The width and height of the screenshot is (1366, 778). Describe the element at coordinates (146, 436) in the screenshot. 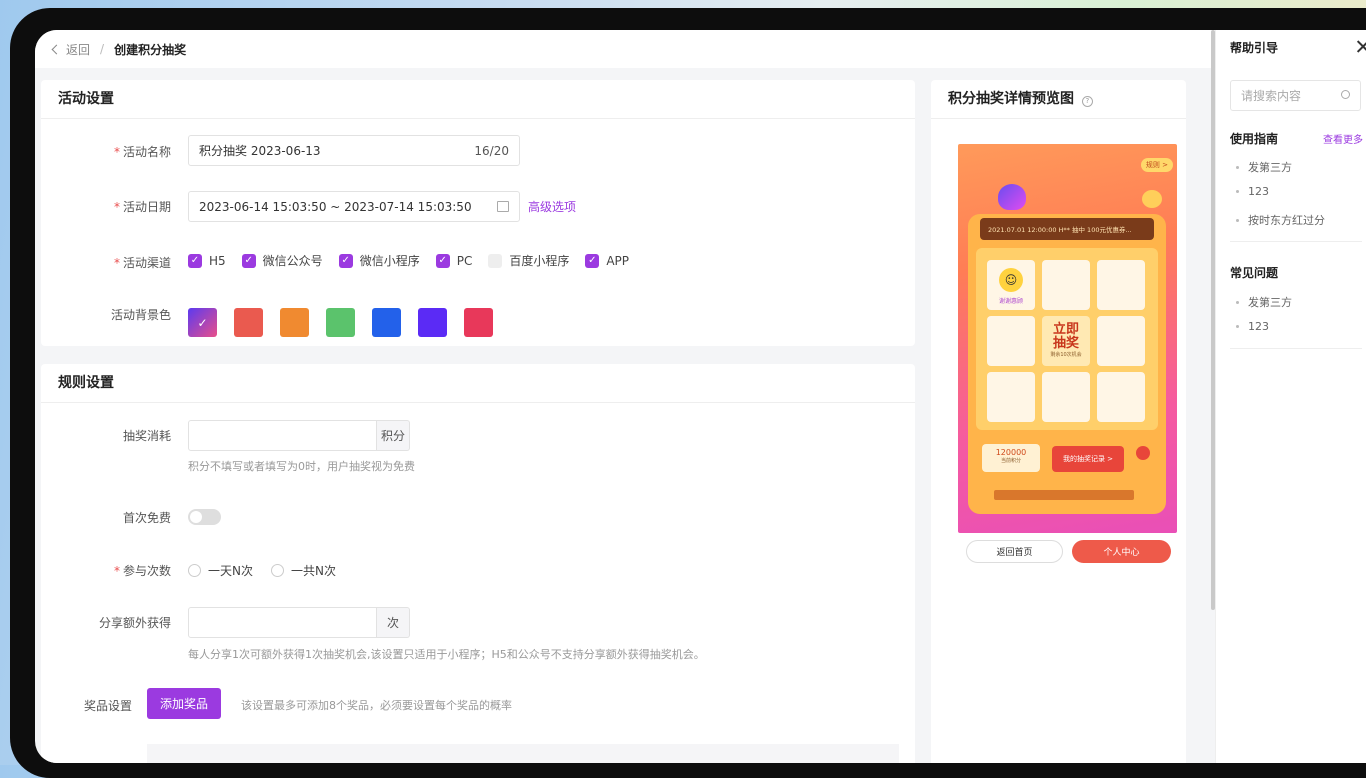

I see `cost-label: 抽奖消耗` at that location.